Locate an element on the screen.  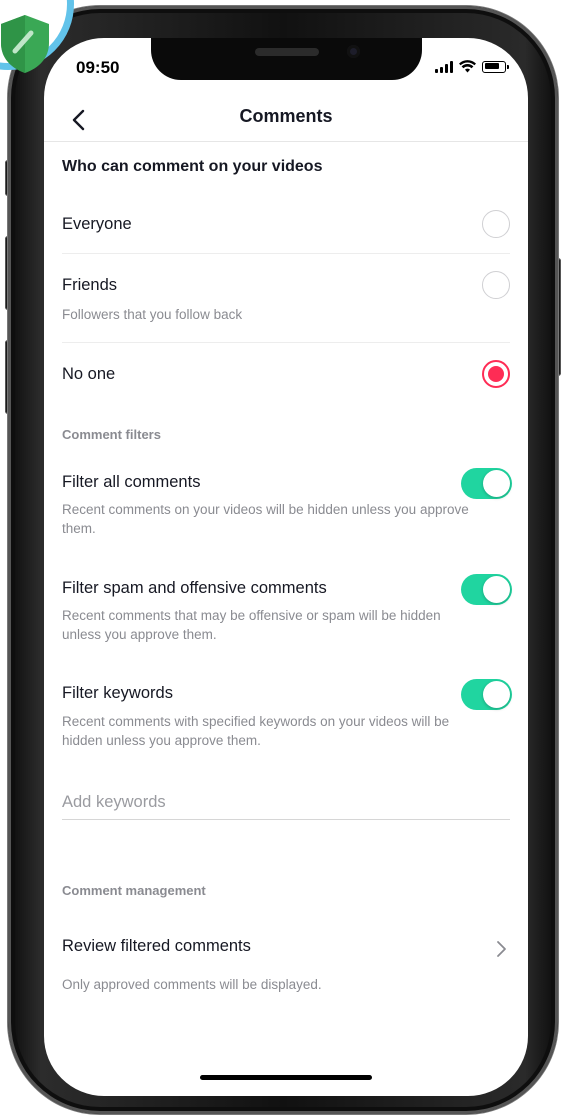
option-friends-description: Followers that you follow back is located at coordinates (152, 314).